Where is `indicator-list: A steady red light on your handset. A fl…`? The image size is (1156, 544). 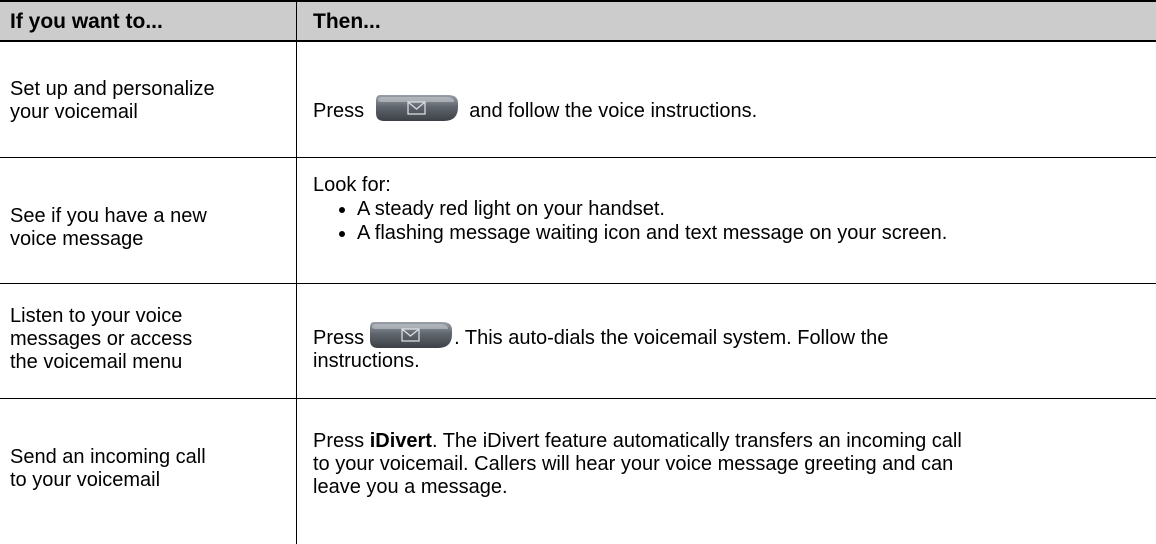
indicator-list: A steady red light on your handset. A fl… is located at coordinates (730, 221).